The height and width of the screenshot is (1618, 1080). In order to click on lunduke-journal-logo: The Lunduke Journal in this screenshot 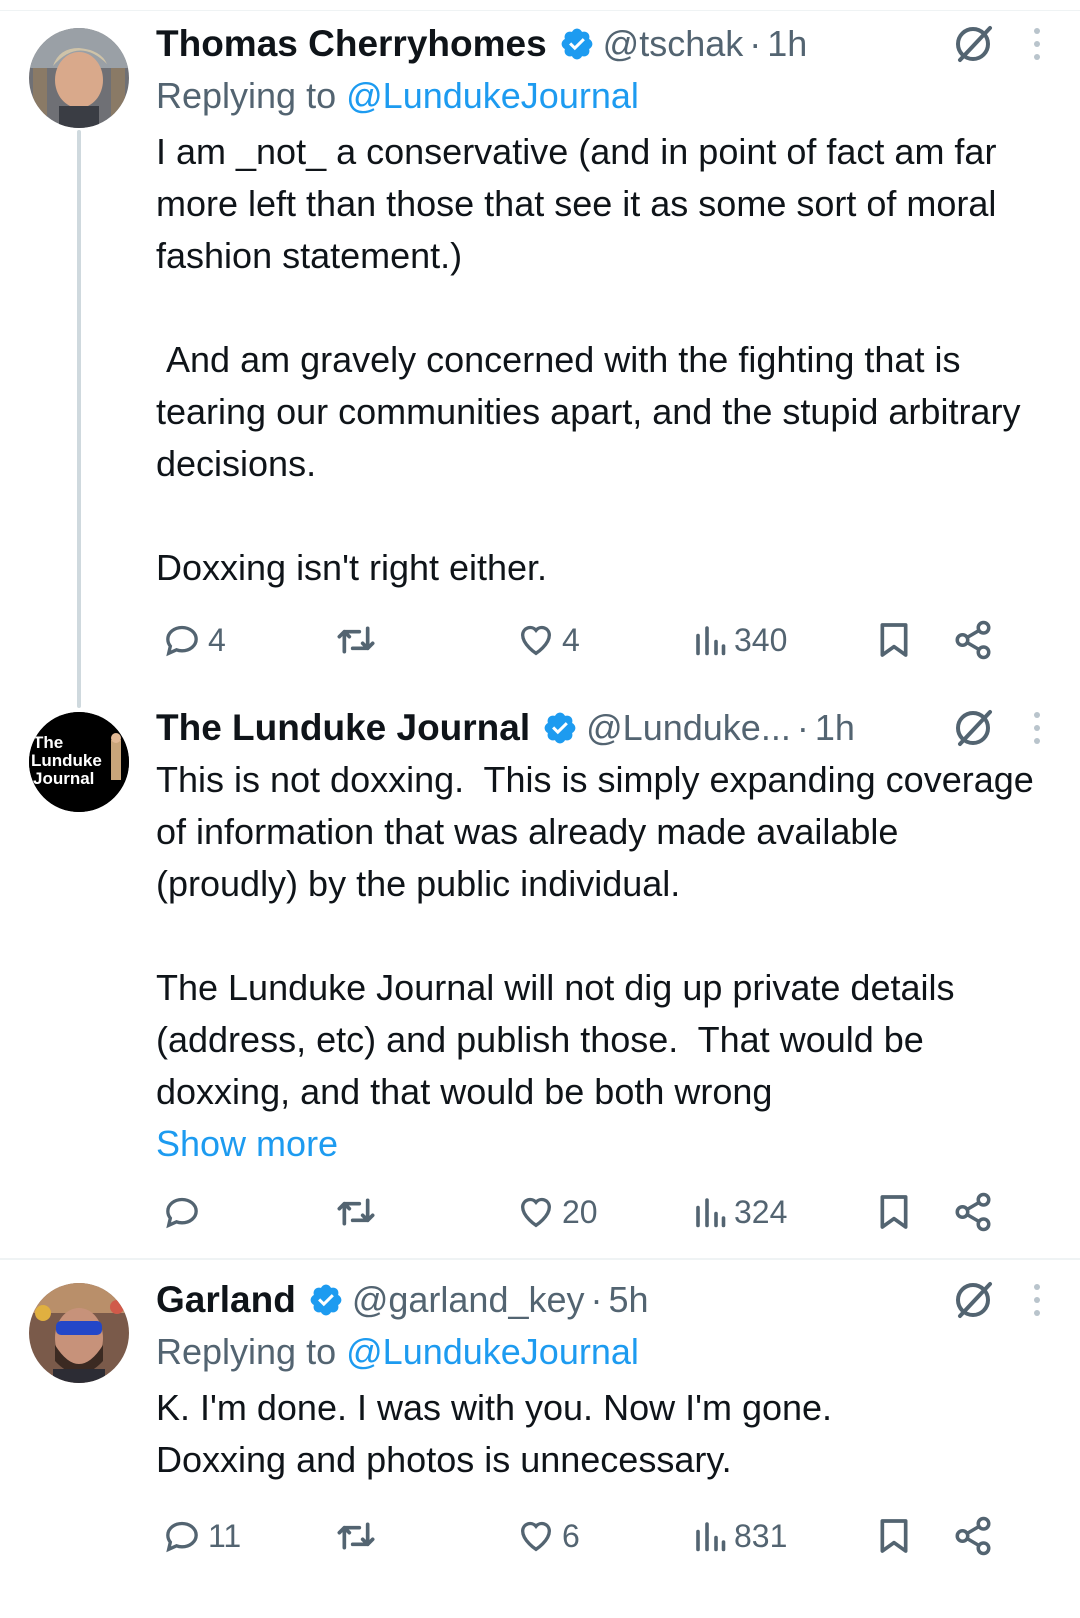, I will do `click(79, 762)`.